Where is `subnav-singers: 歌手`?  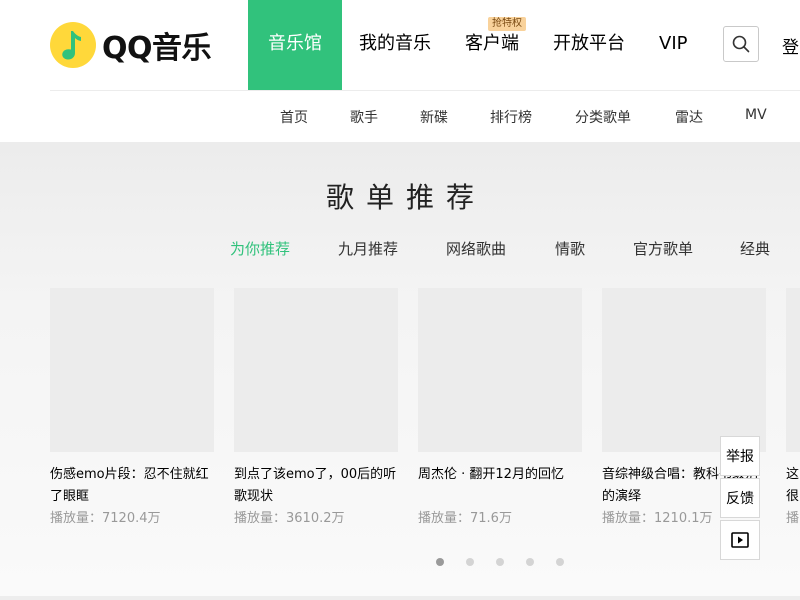
subnav-singers: 歌手 is located at coordinates (364, 117).